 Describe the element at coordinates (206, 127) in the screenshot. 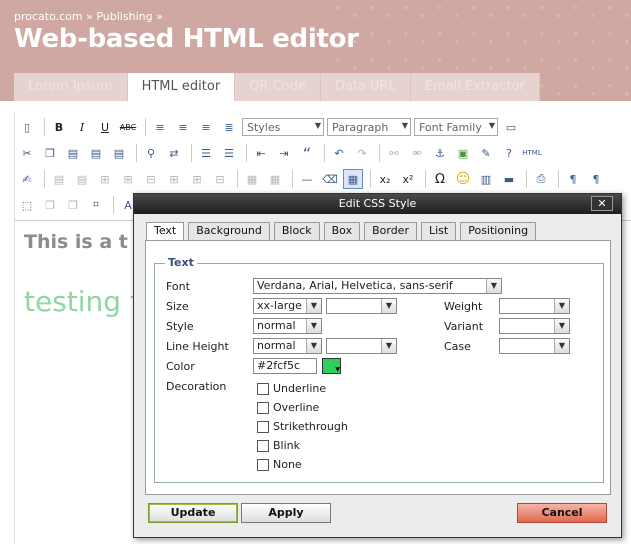

I see `align-right-icon: ≡` at that location.